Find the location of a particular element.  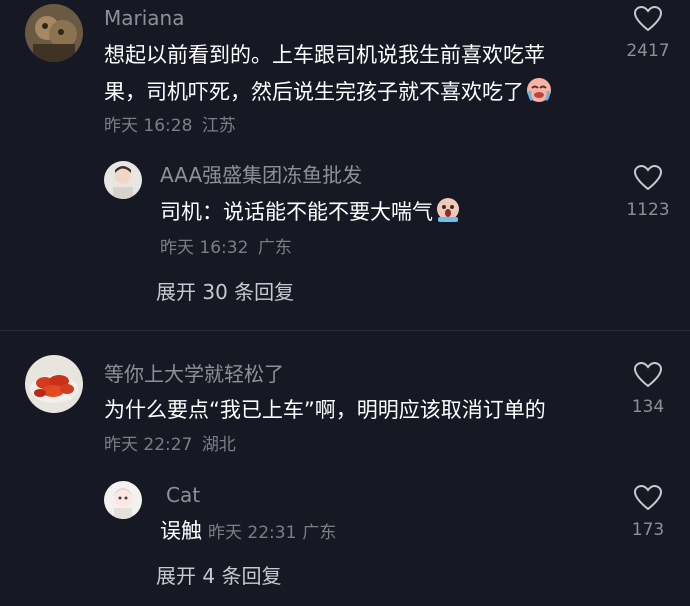

like-count: 2417 is located at coordinates (648, 51).